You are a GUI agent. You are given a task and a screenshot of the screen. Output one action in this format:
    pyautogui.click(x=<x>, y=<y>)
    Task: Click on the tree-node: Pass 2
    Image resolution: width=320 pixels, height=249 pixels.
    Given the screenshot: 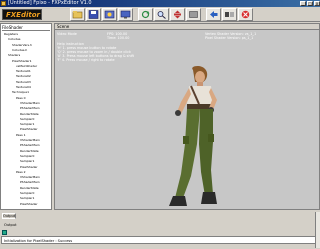 What is the action you would take?
    pyautogui.click(x=21, y=172)
    